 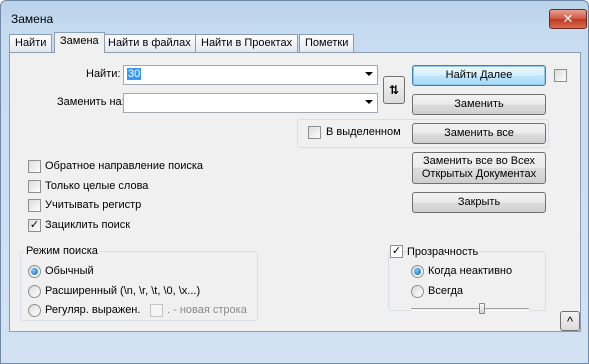 I want to click on replace-all-button: Заменить все, so click(x=479, y=133).